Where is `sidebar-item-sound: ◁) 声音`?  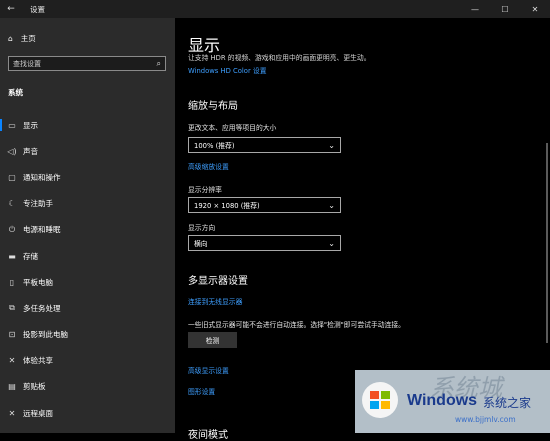 sidebar-item-sound: ◁) 声音 is located at coordinates (87, 151).